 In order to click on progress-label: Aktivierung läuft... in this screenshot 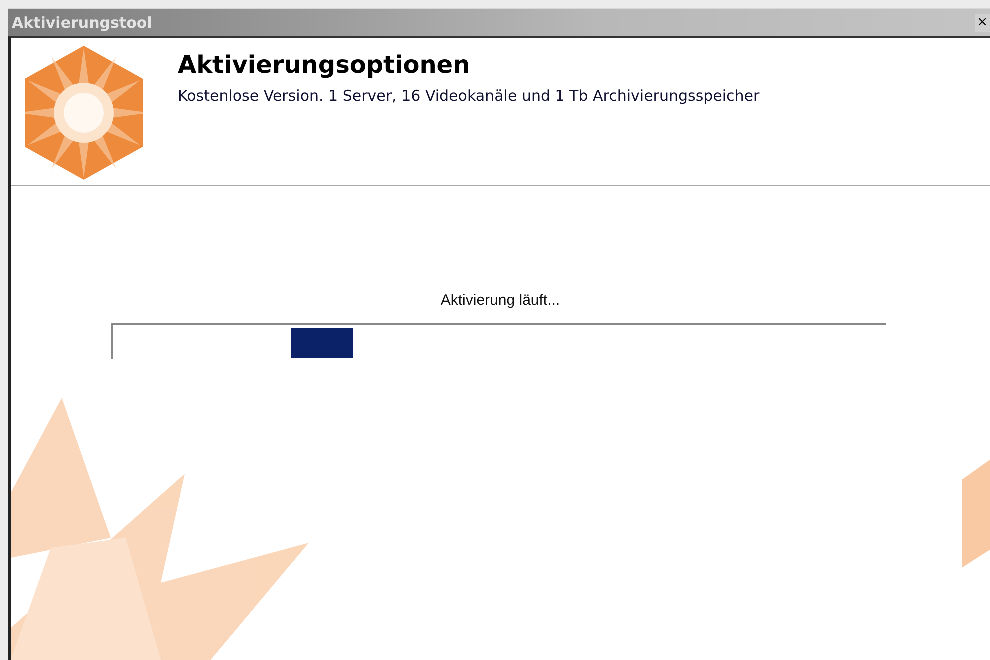, I will do `click(500, 300)`.